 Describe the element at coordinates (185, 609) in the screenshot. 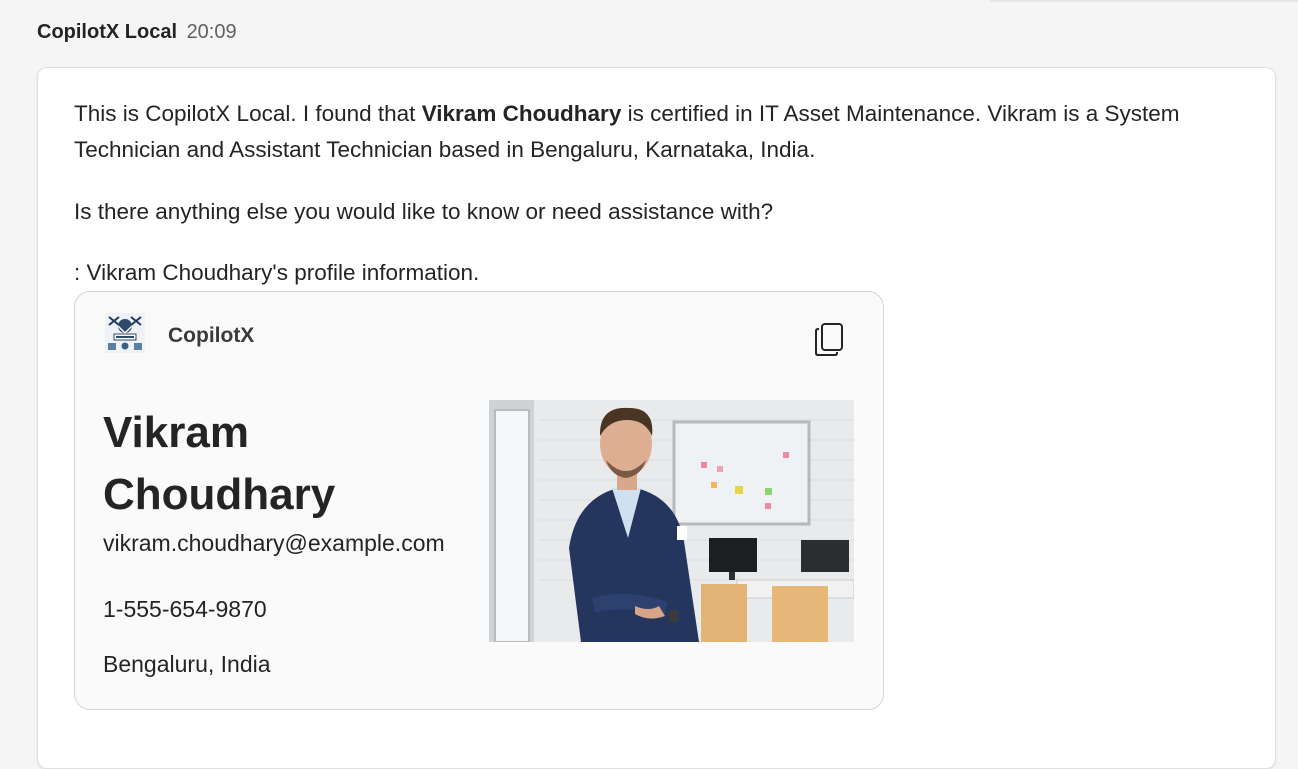

I see `profile-phone: 1-555-654-9870` at that location.